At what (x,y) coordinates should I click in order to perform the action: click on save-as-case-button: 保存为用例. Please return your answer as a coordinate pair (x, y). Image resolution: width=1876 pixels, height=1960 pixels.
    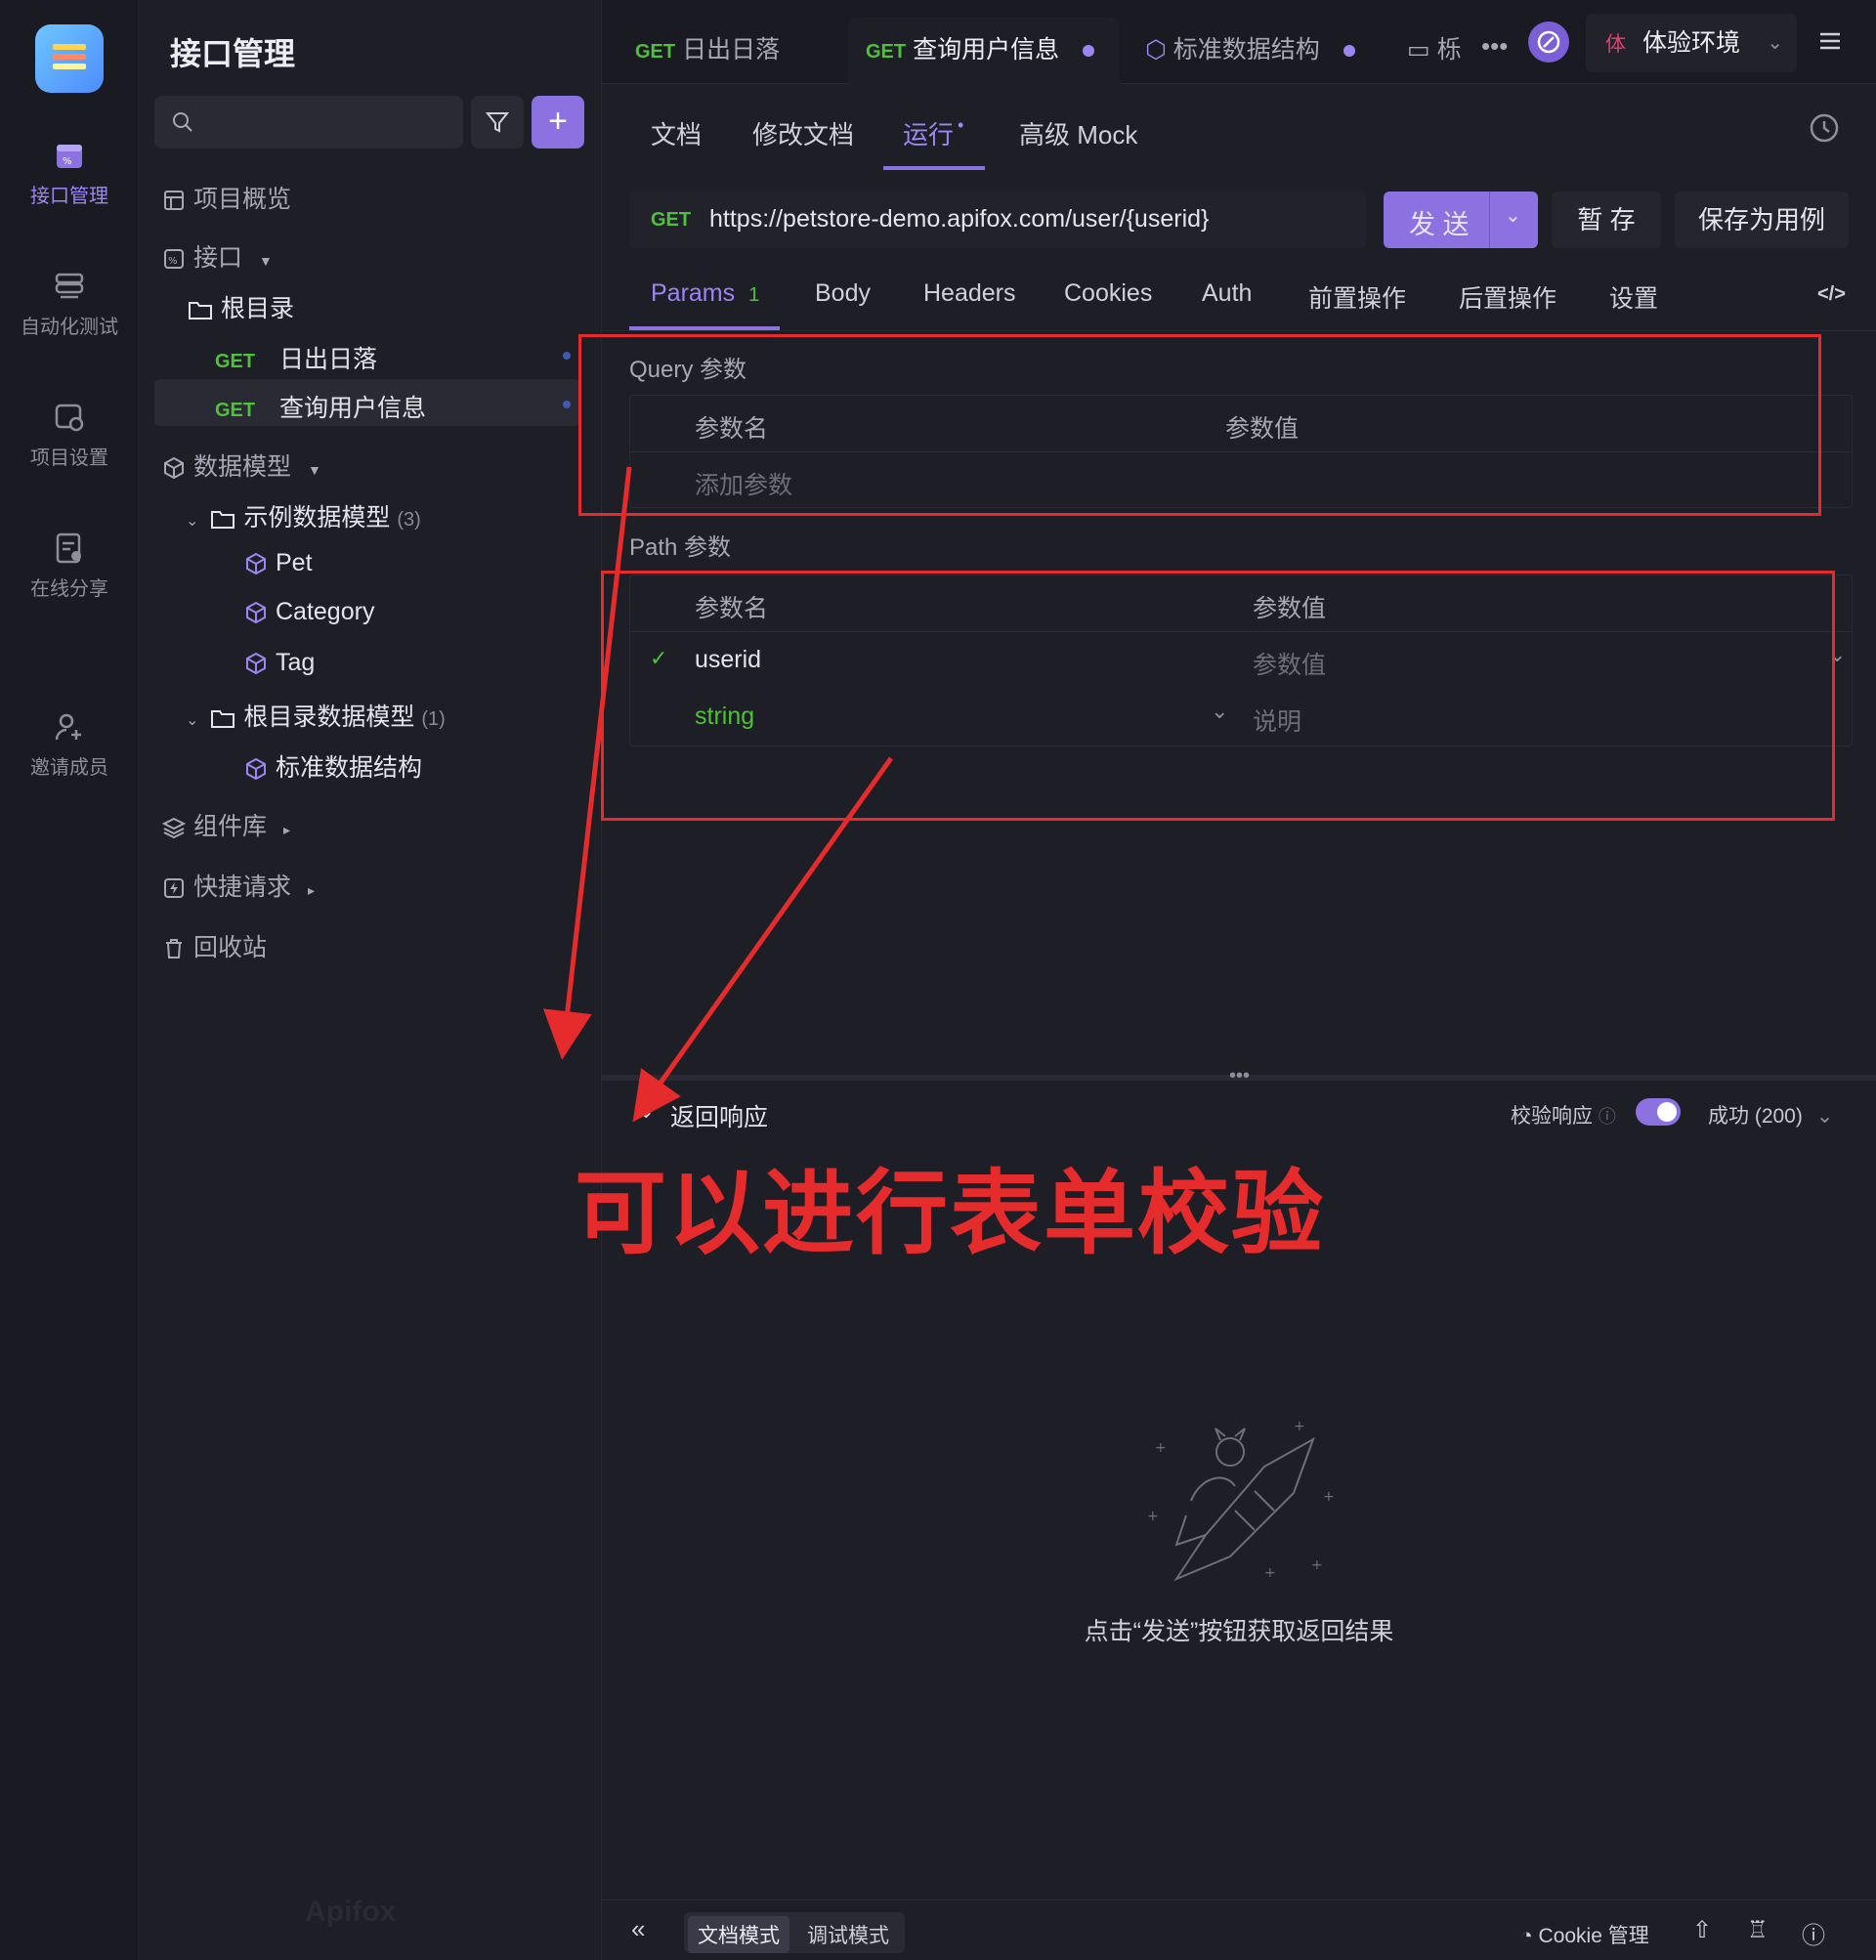
    Looking at the image, I should click on (1762, 220).